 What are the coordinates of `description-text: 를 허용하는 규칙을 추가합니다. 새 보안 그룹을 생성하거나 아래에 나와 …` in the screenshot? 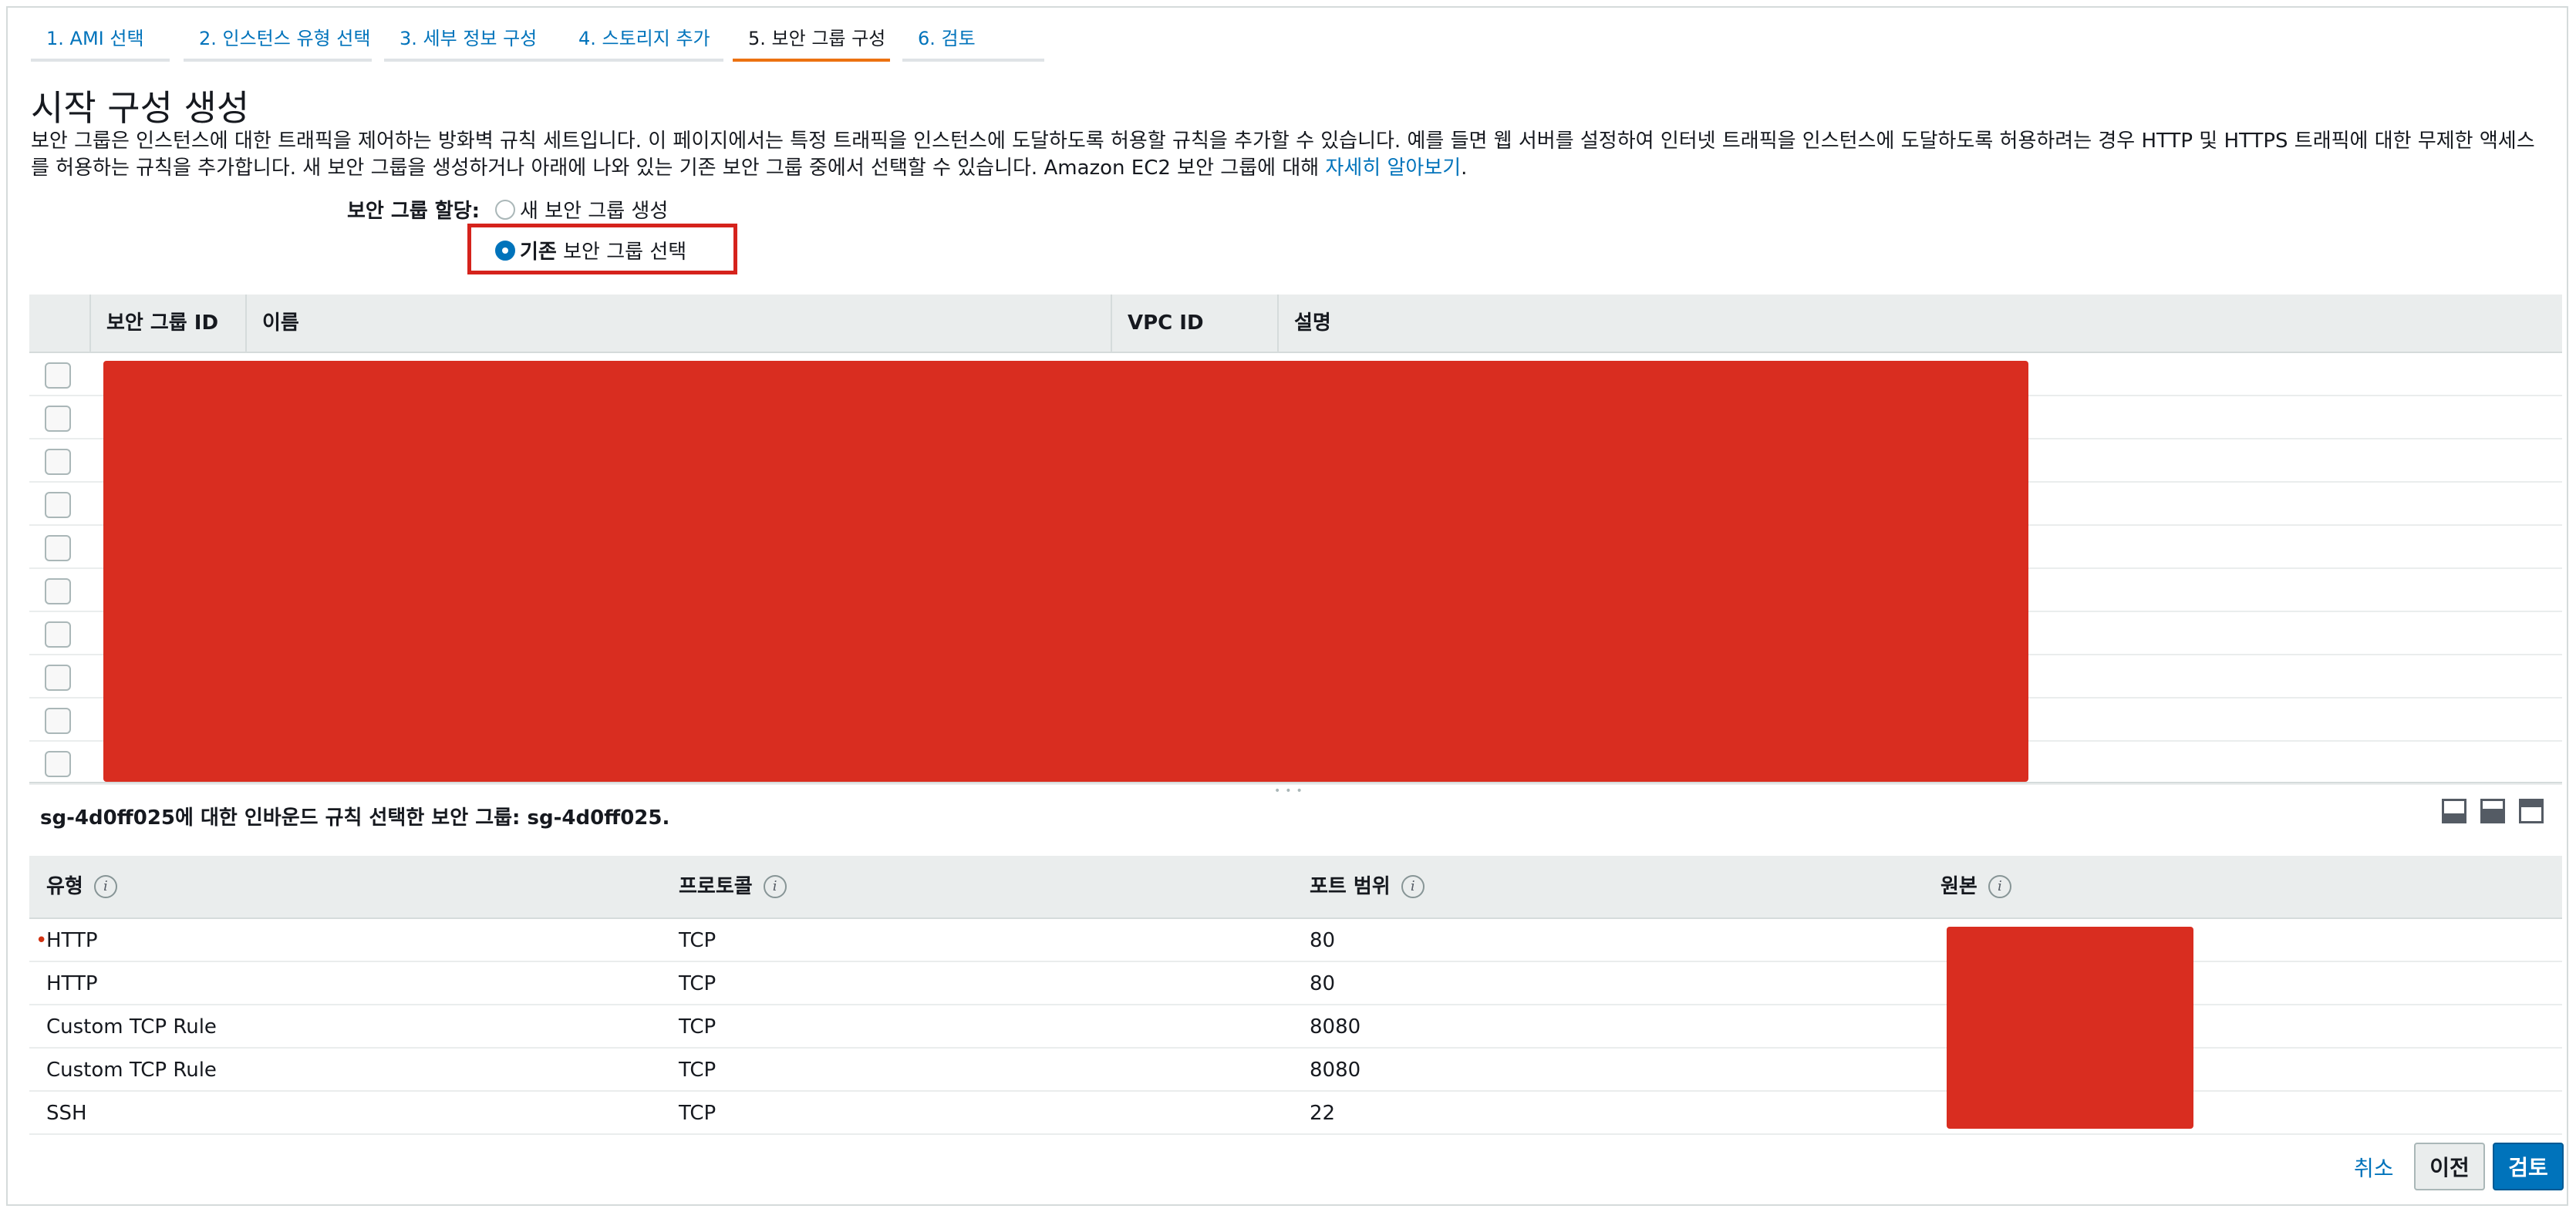 It's located at (678, 168).